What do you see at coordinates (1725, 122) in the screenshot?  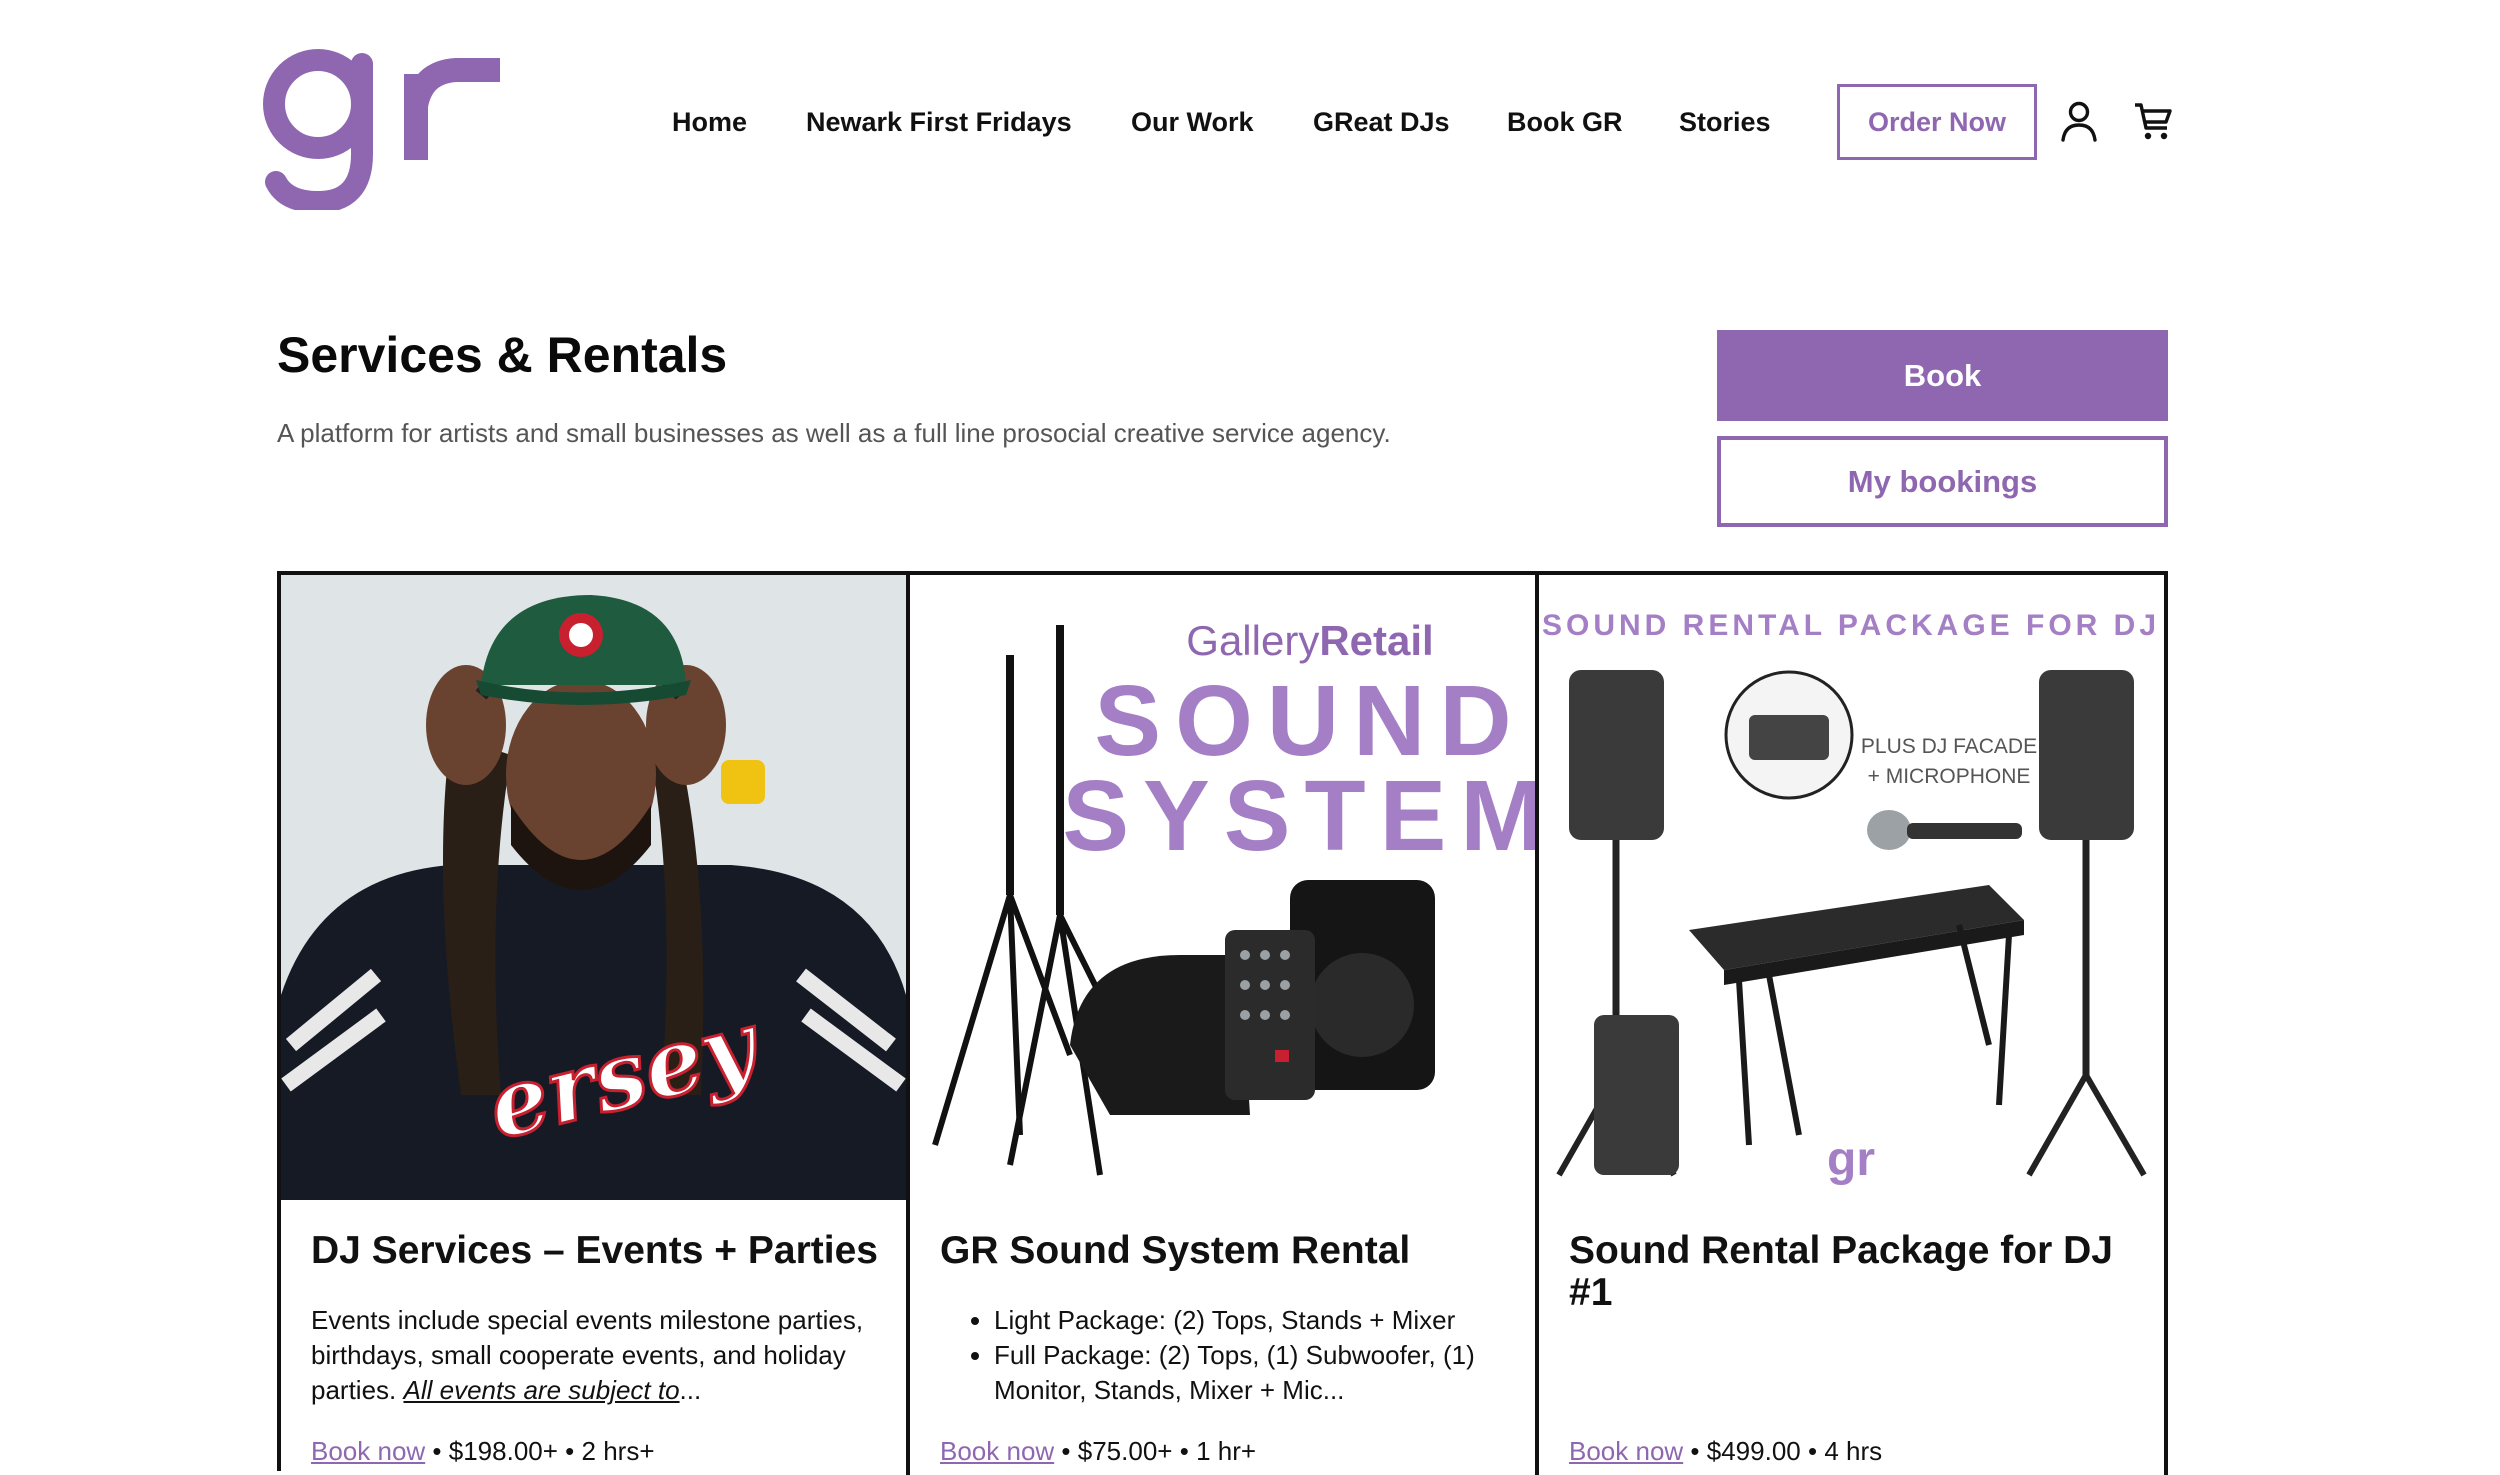 I see `nav-stories: Stories` at bounding box center [1725, 122].